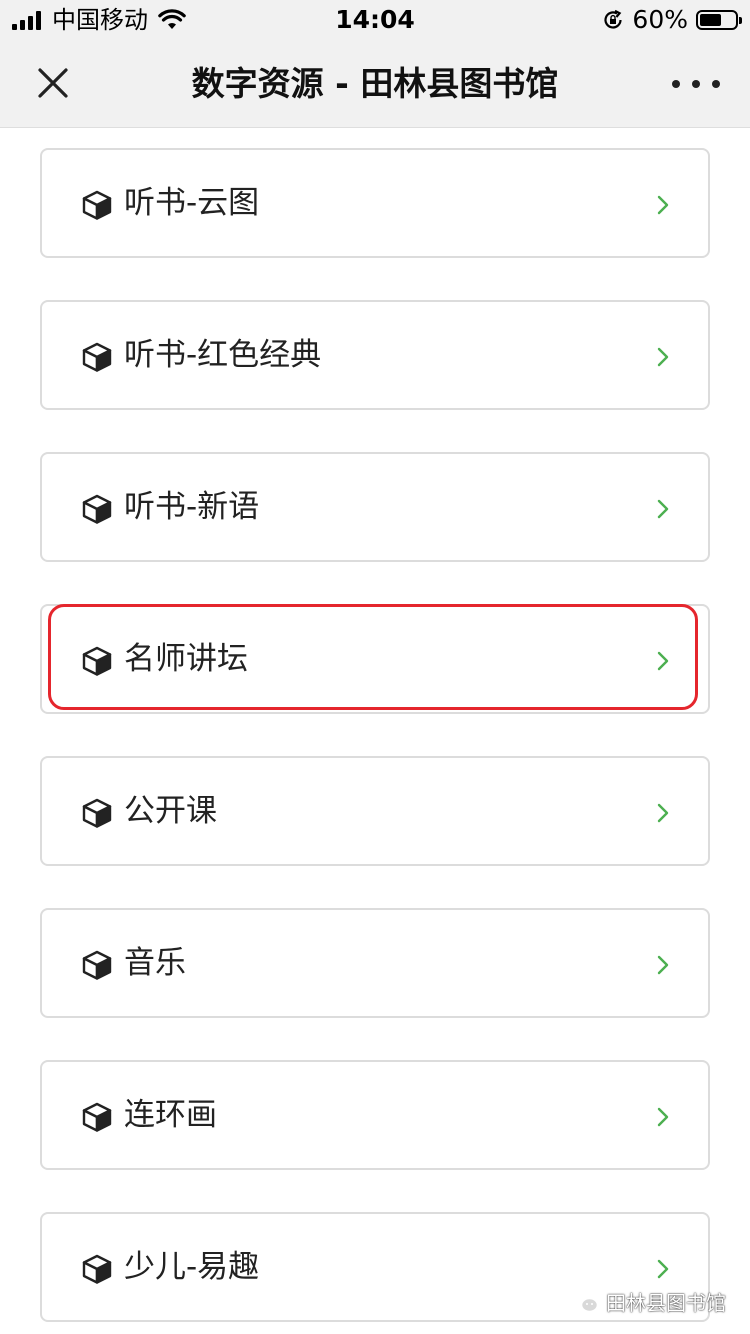 The width and height of the screenshot is (750, 1334). What do you see at coordinates (170, 1115) in the screenshot?
I see `list-item-label: 连环画` at bounding box center [170, 1115].